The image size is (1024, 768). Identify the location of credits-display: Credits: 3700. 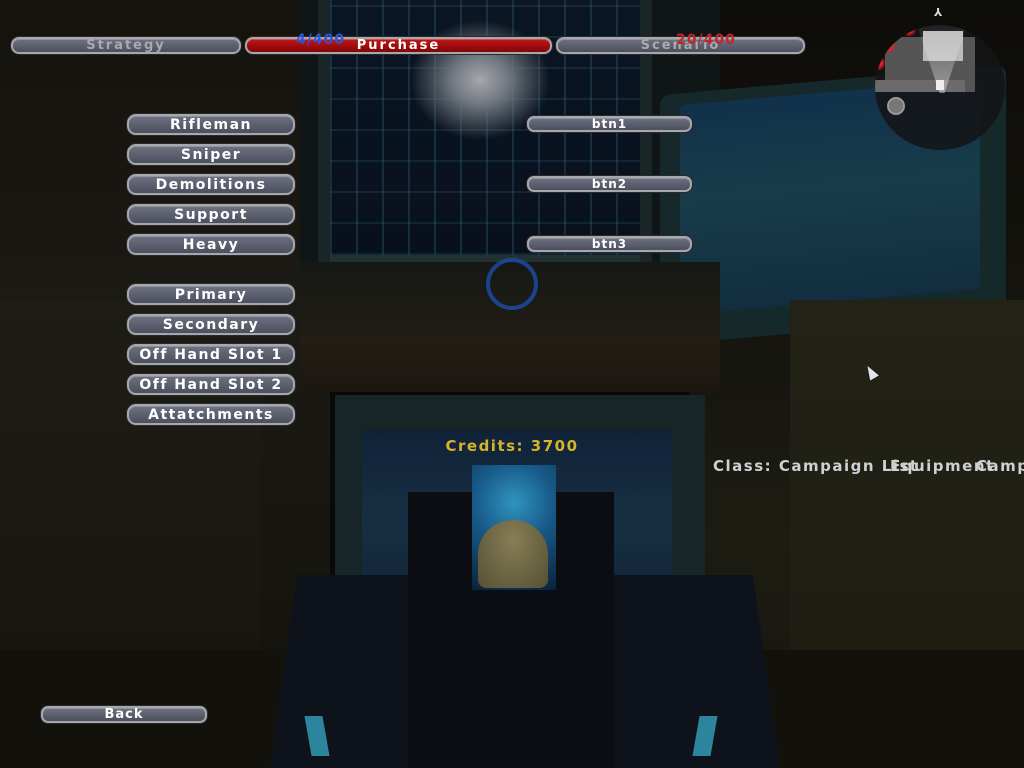
(512, 446).